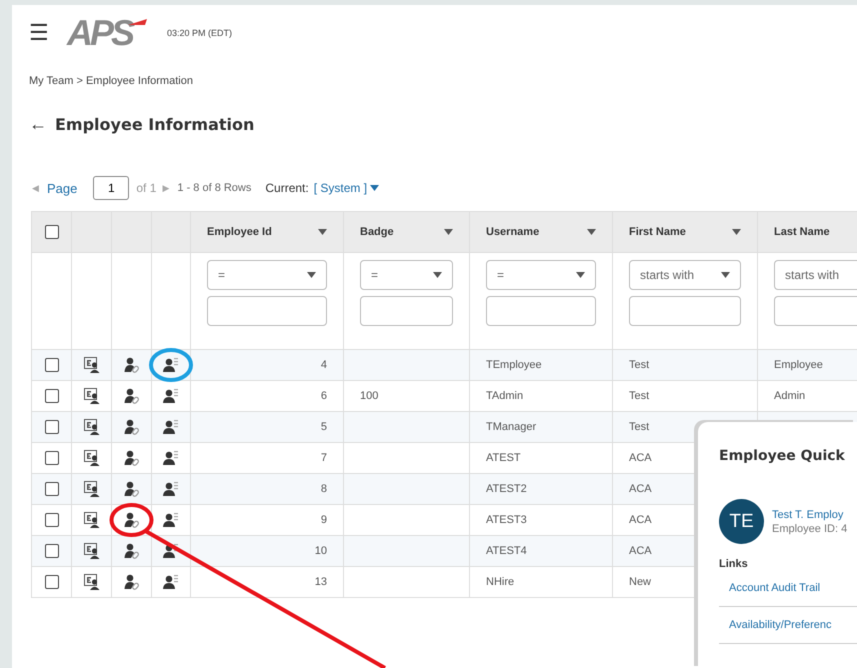 This screenshot has width=857, height=668. What do you see at coordinates (810, 528) in the screenshot?
I see `employee-id: Employee ID: 4` at bounding box center [810, 528].